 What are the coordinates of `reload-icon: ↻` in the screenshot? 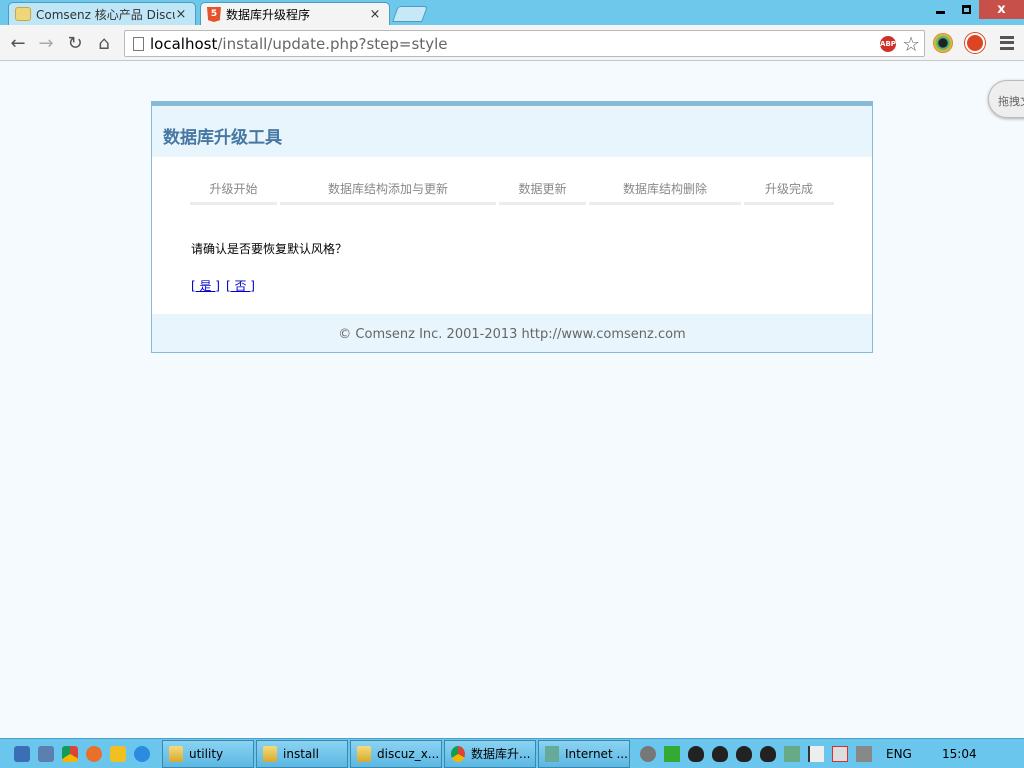 It's located at (75, 43).